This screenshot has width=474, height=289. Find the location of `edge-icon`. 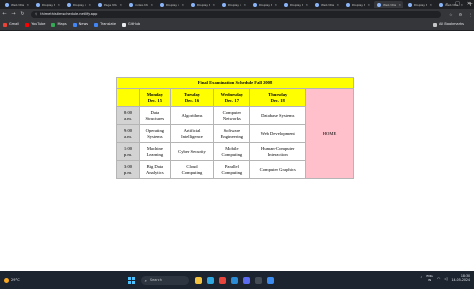

edge-icon is located at coordinates (210, 280).